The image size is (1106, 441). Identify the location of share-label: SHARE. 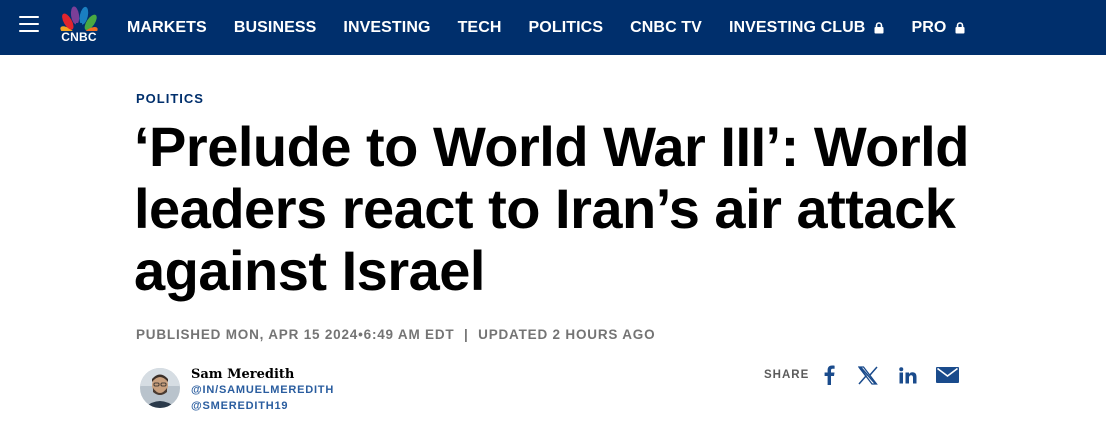
(787, 375).